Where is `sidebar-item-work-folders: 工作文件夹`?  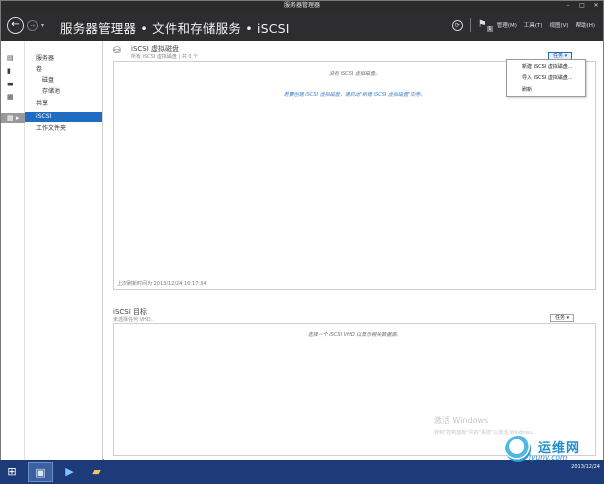 sidebar-item-work-folders: 工作文件夹 is located at coordinates (63, 129).